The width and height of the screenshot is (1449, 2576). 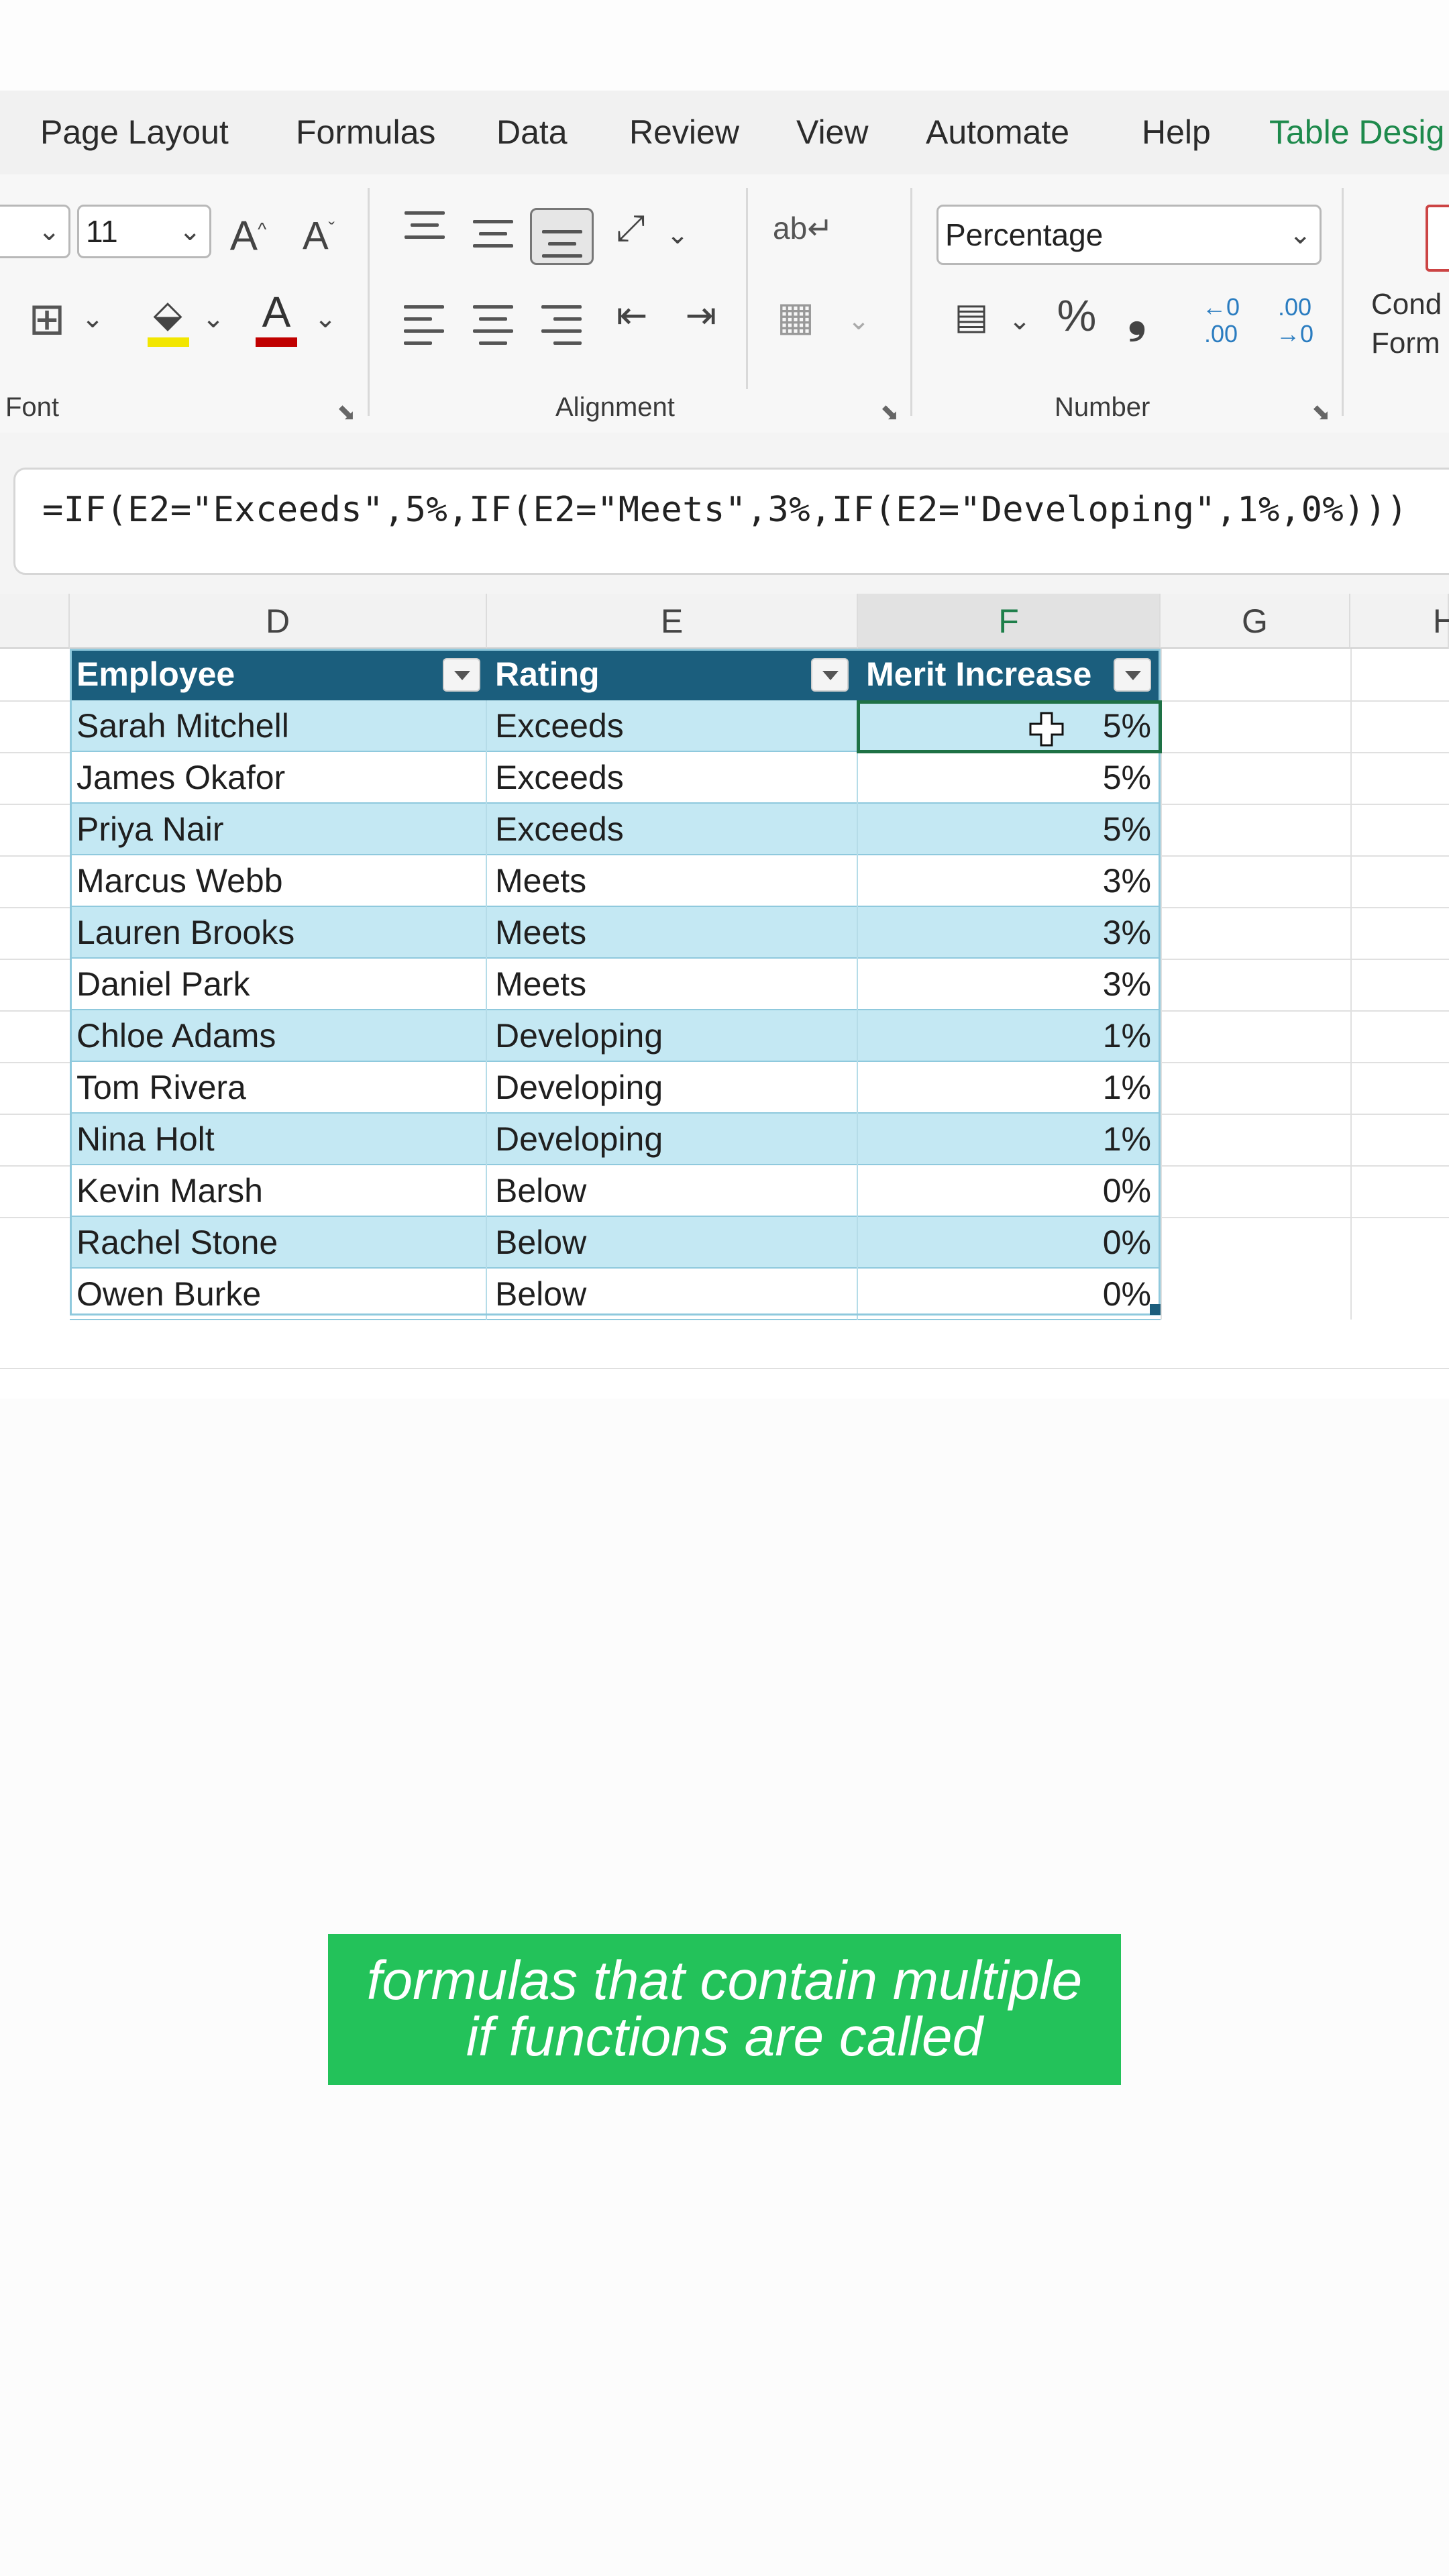 What do you see at coordinates (1321, 412) in the screenshot?
I see `number-dialog-launcher-icon: ⬊` at bounding box center [1321, 412].